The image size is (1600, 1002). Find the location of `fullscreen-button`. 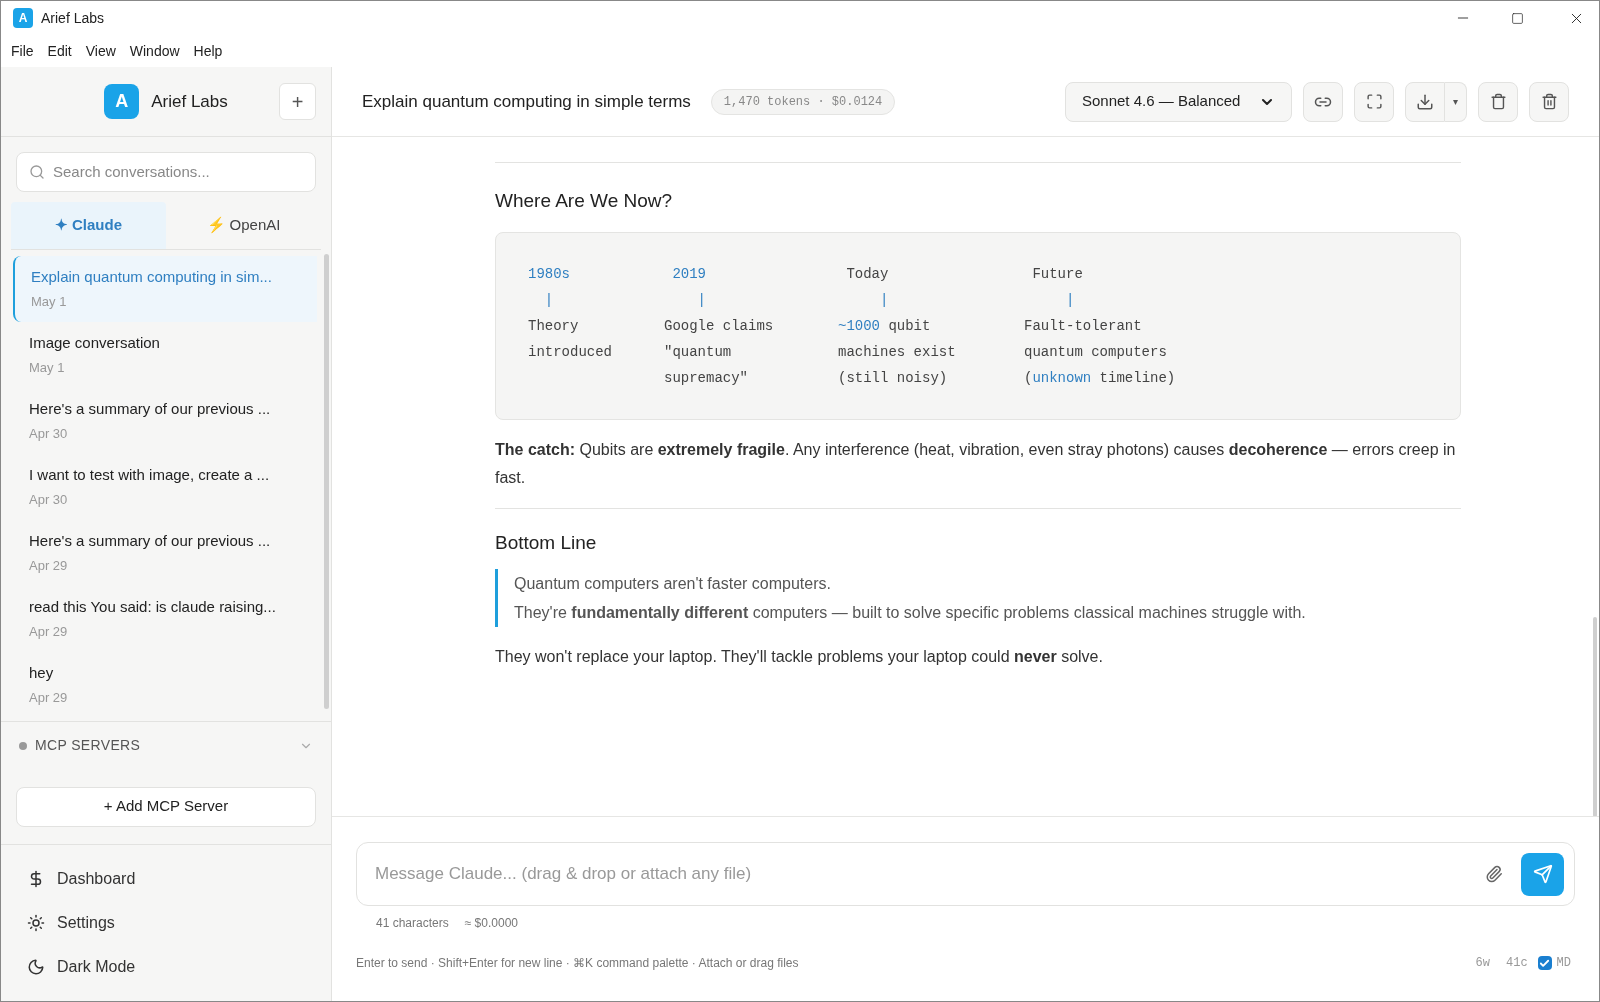

fullscreen-button is located at coordinates (1374, 101).